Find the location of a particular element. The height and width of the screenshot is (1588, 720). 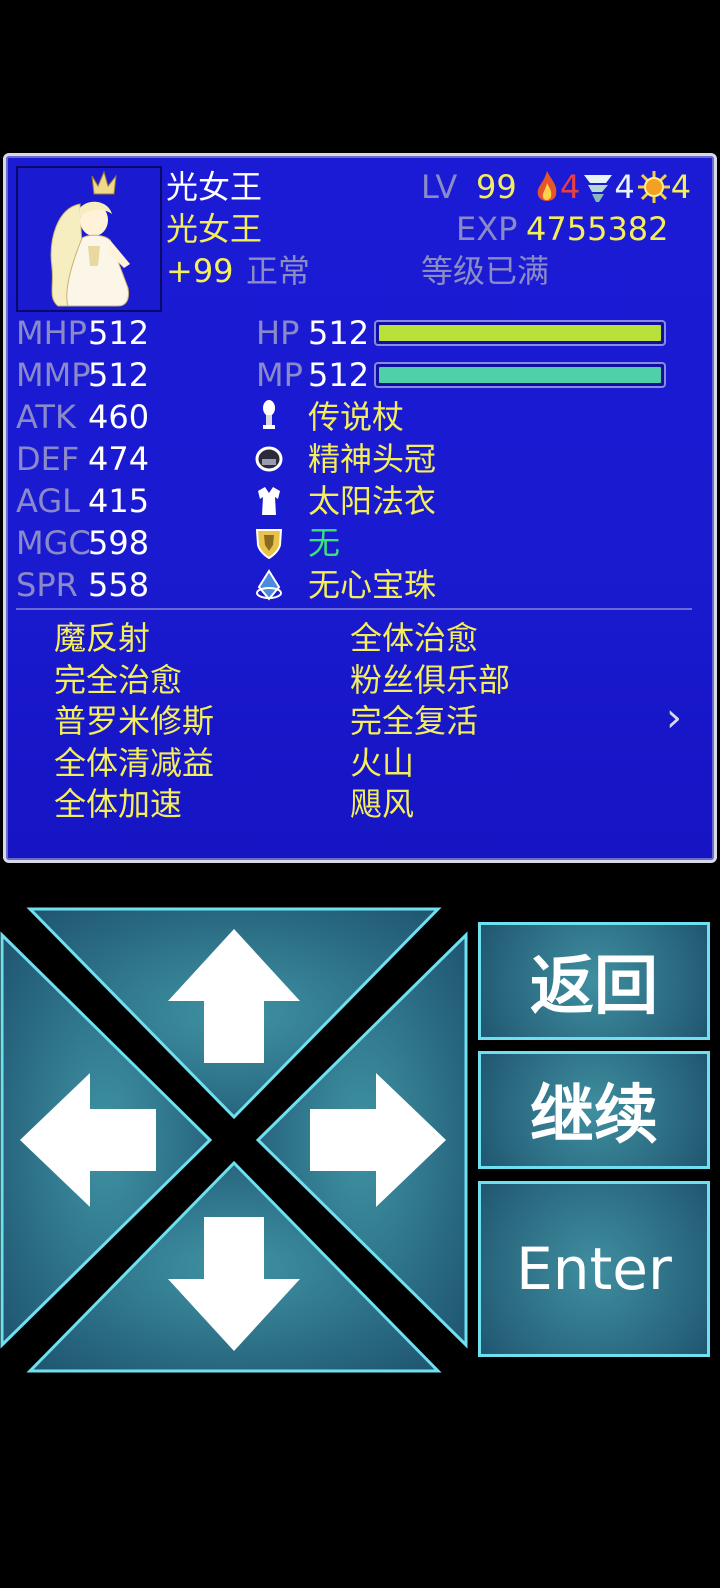

skill-item: 飓风 is located at coordinates (382, 804).